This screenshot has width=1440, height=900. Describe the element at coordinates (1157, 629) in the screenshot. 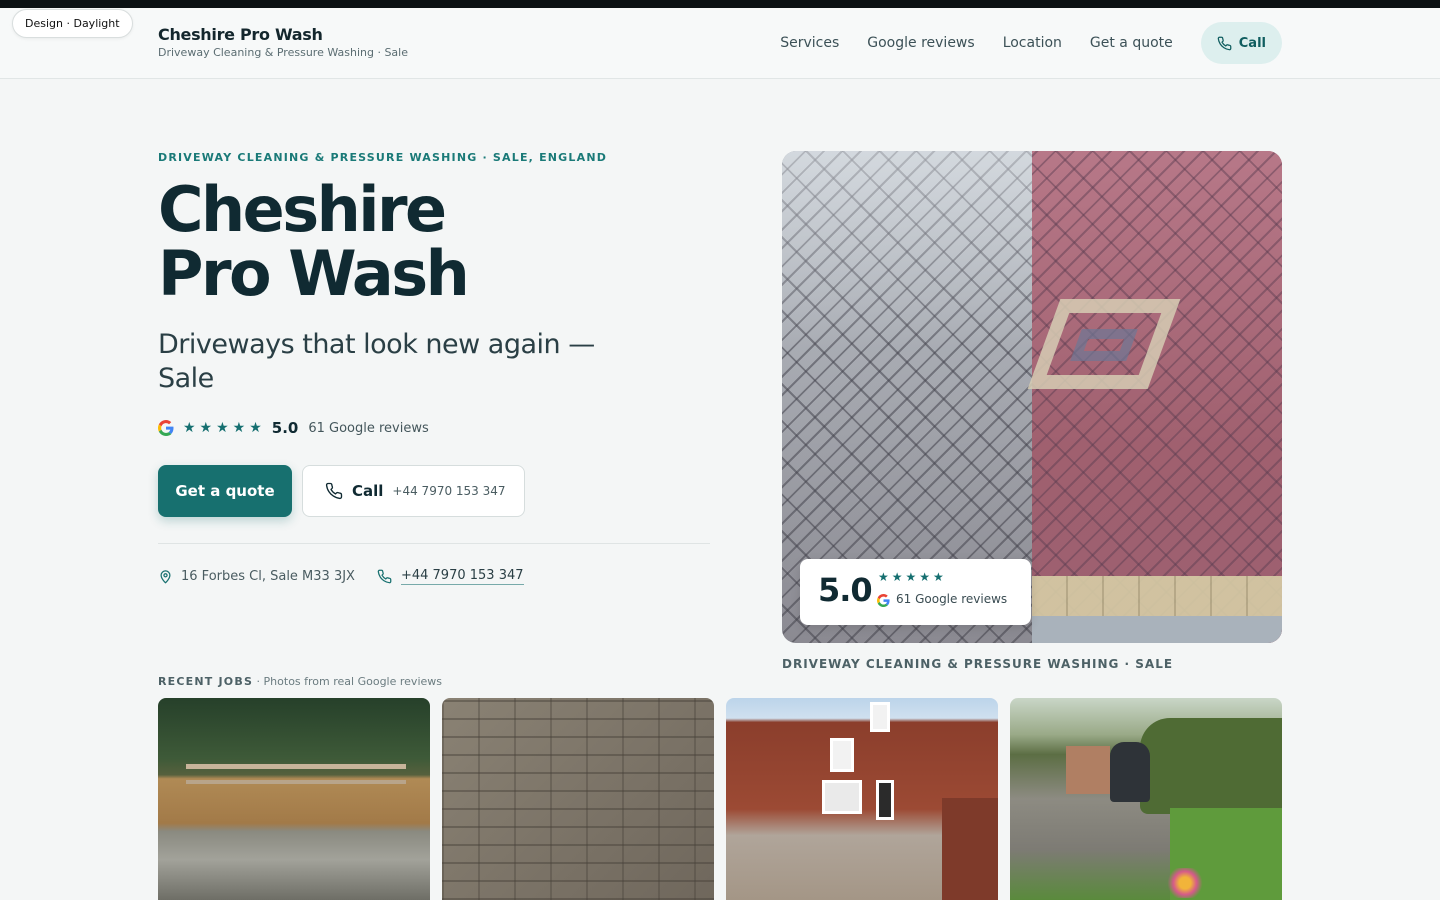

I see `photo-bottom-strip` at that location.